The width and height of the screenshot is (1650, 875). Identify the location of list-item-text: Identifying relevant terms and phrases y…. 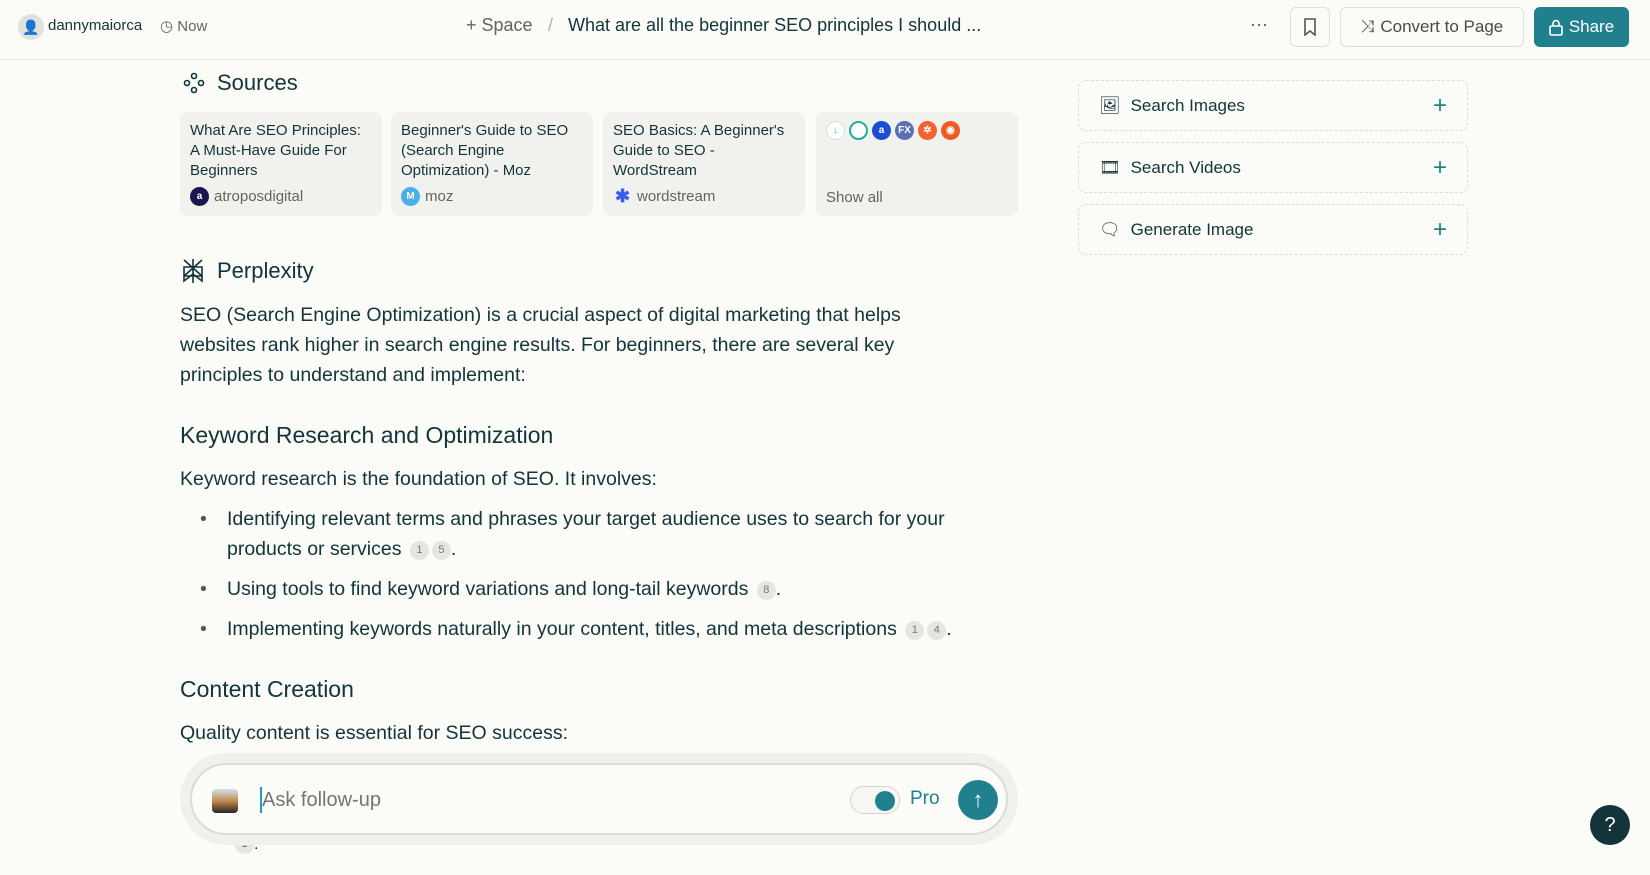
(586, 534).